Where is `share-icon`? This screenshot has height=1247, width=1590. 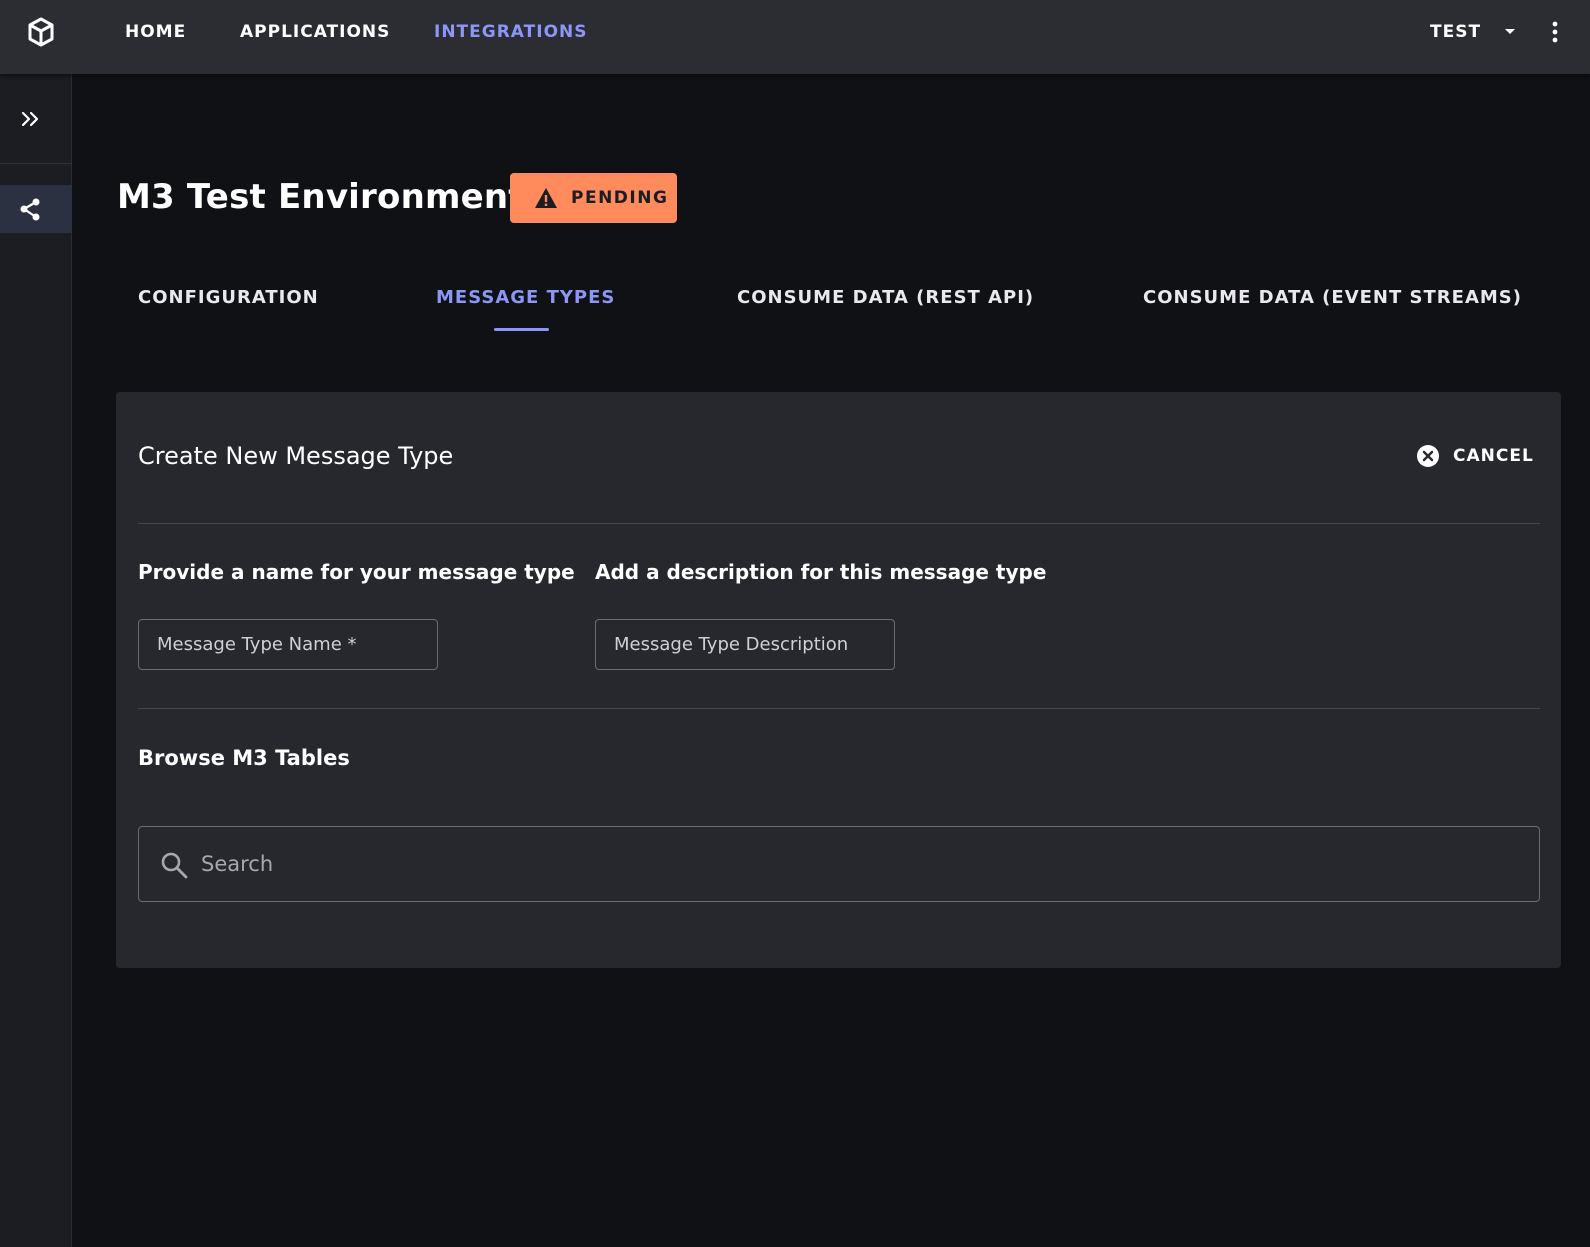 share-icon is located at coordinates (30, 209).